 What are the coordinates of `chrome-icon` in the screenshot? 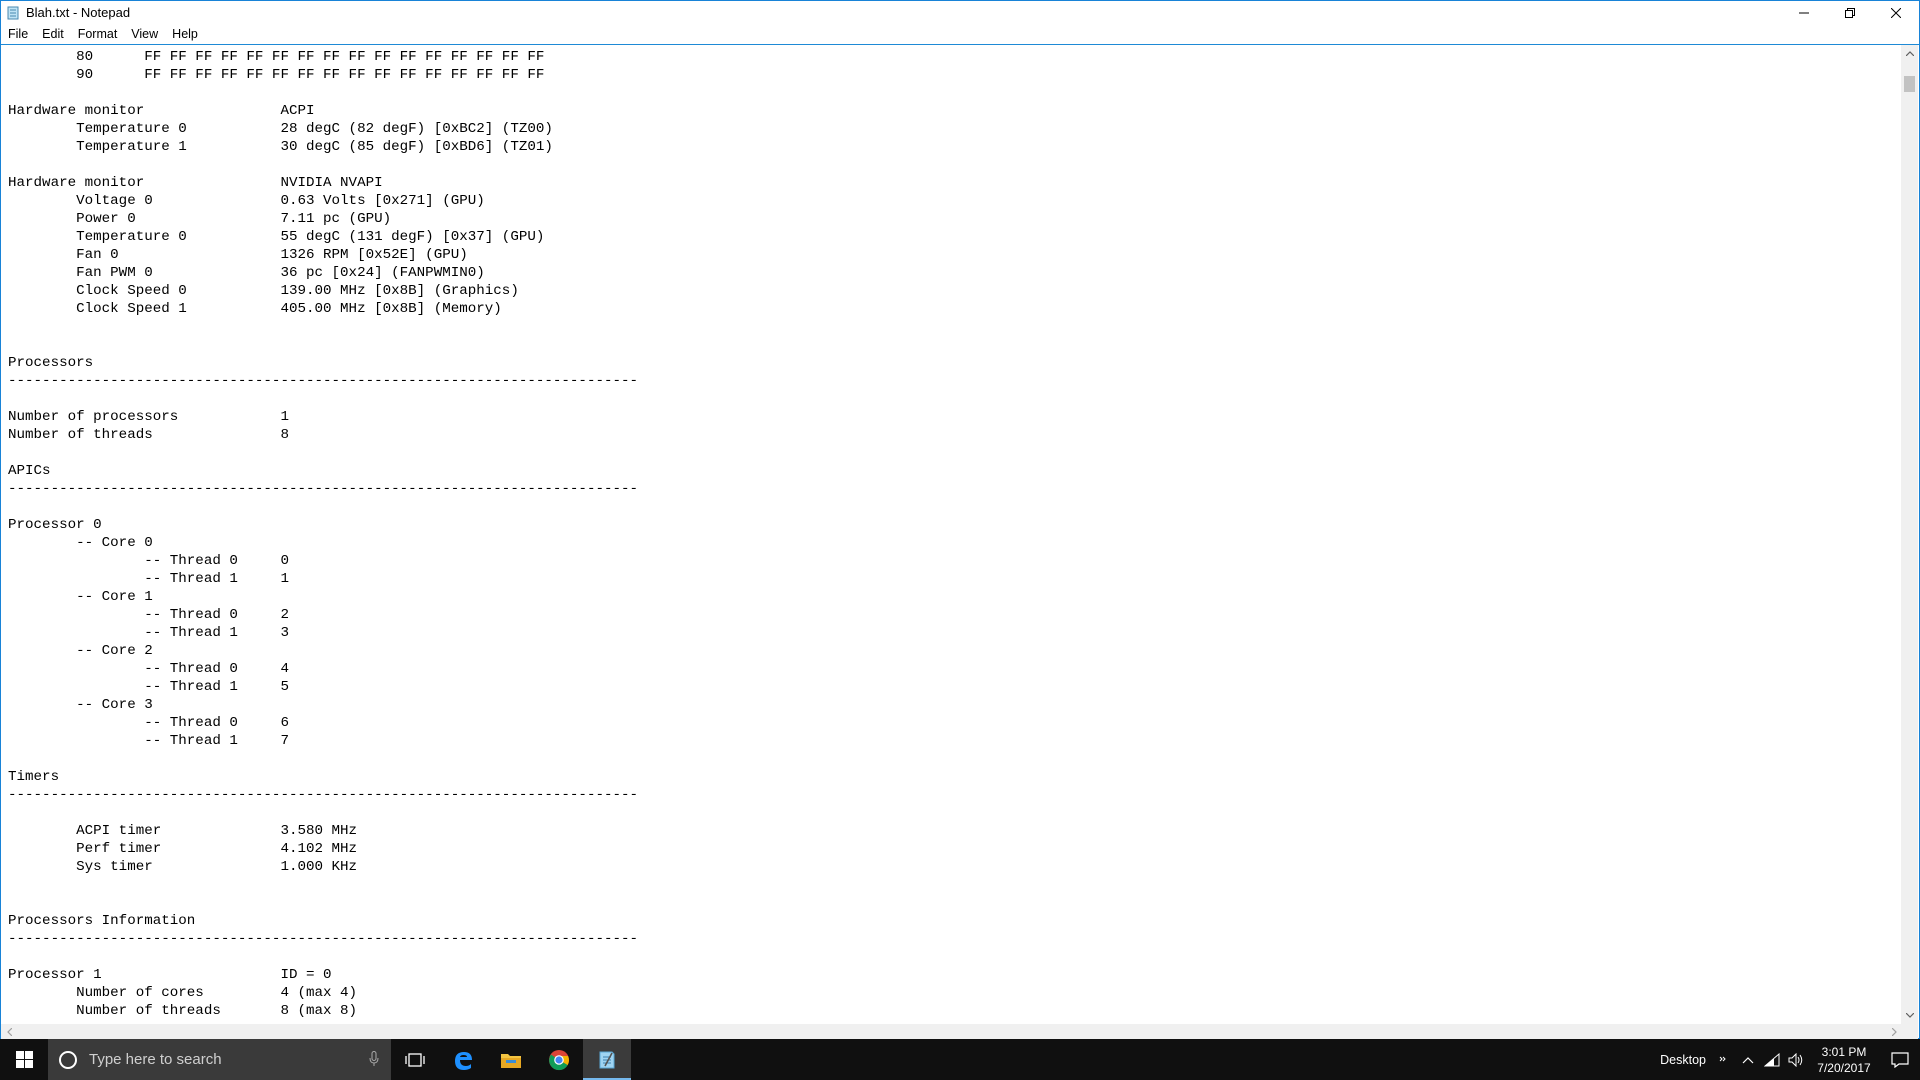 It's located at (559, 1059).